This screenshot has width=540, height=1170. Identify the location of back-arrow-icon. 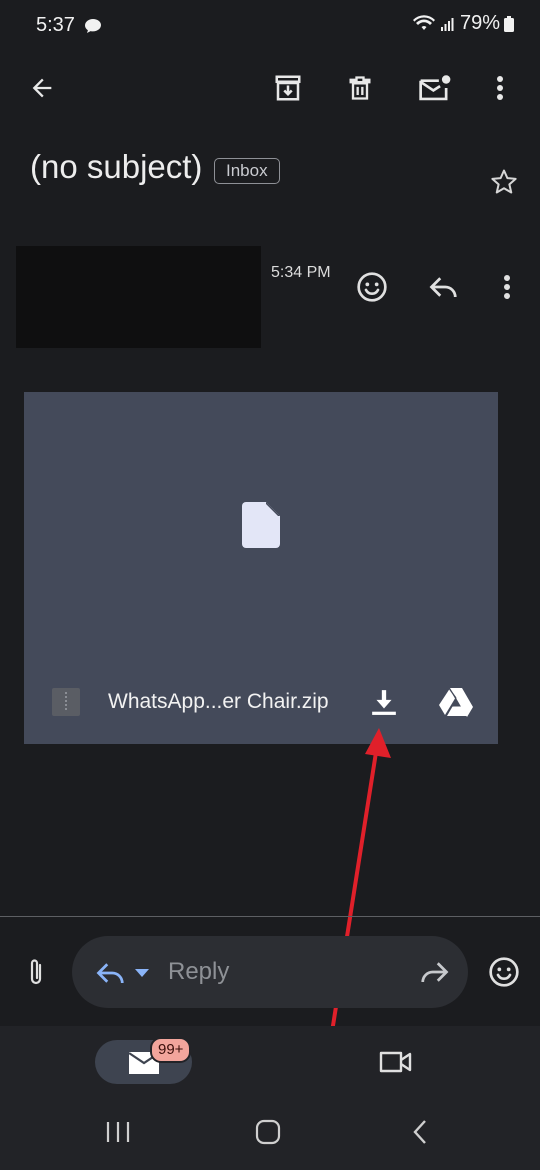
(42, 88).